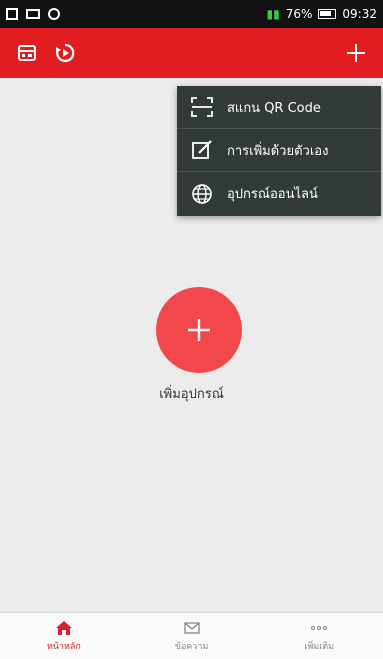 Image resolution: width=383 pixels, height=659 pixels. What do you see at coordinates (54, 14) in the screenshot?
I see `sync-icon` at bounding box center [54, 14].